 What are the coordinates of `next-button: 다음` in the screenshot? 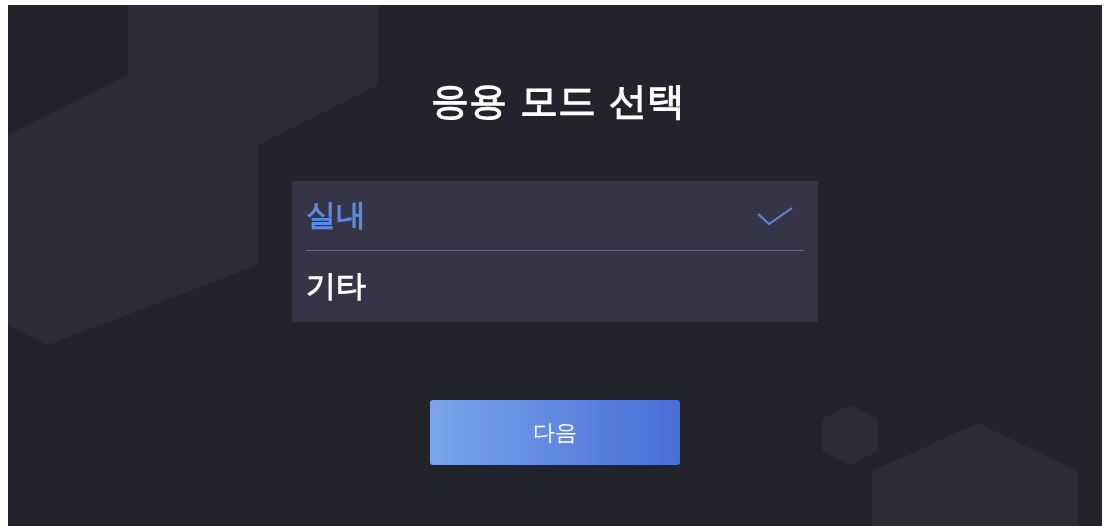 It's located at (555, 432).